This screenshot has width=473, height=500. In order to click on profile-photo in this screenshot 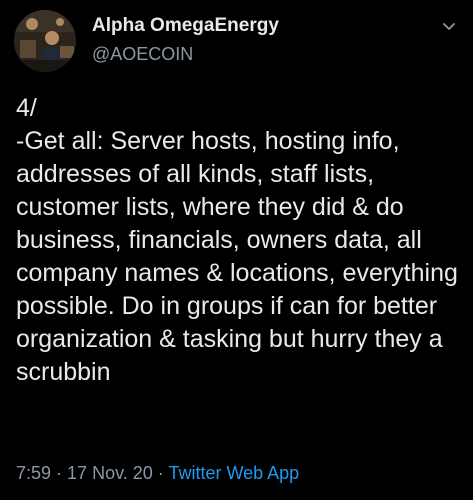, I will do `click(45, 41)`.